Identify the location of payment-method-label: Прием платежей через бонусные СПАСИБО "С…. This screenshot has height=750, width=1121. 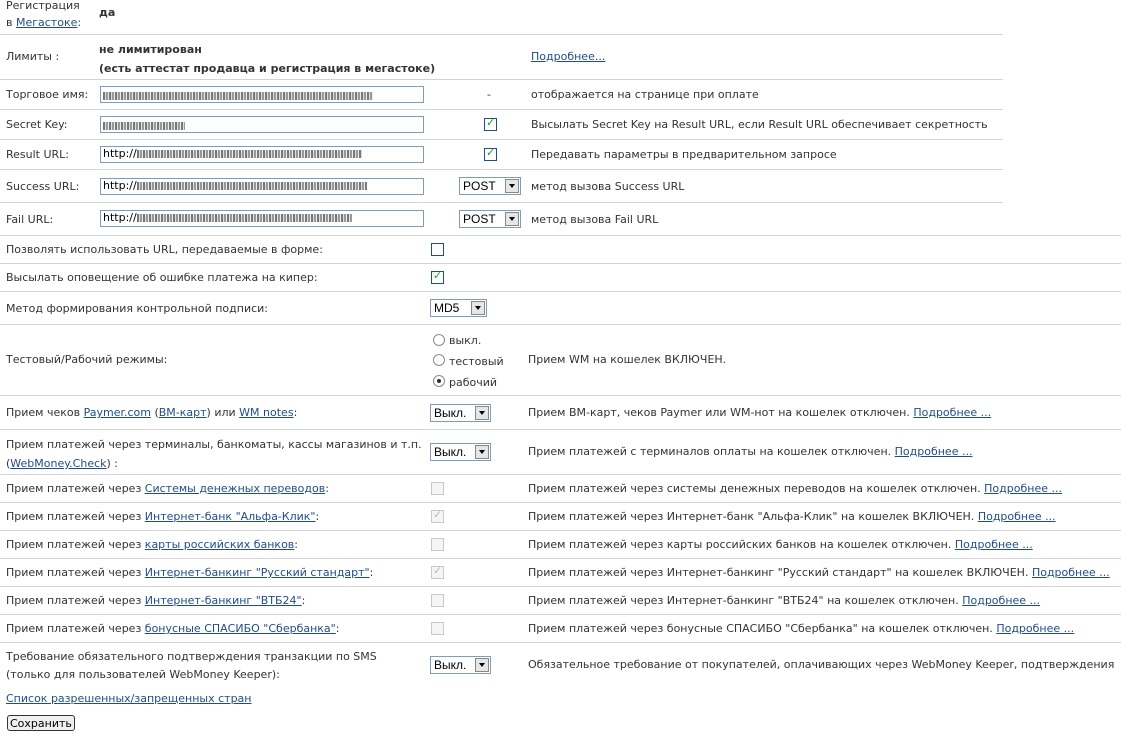
(173, 628).